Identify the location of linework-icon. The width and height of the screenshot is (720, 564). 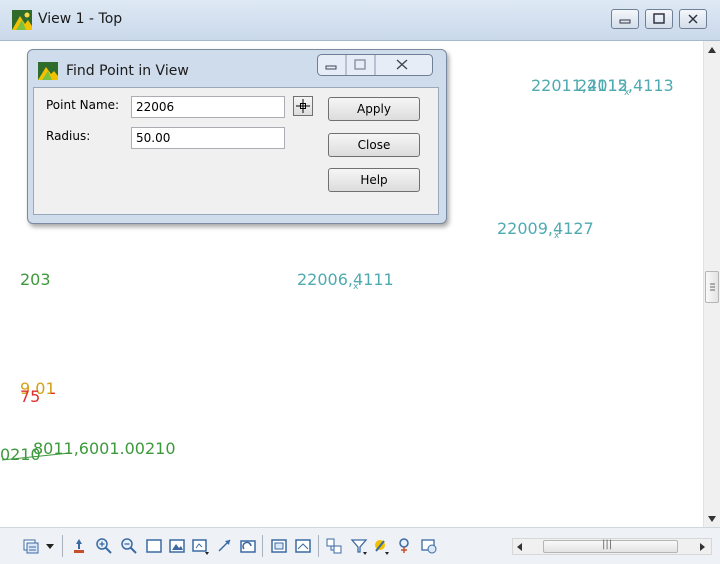
(36, 456).